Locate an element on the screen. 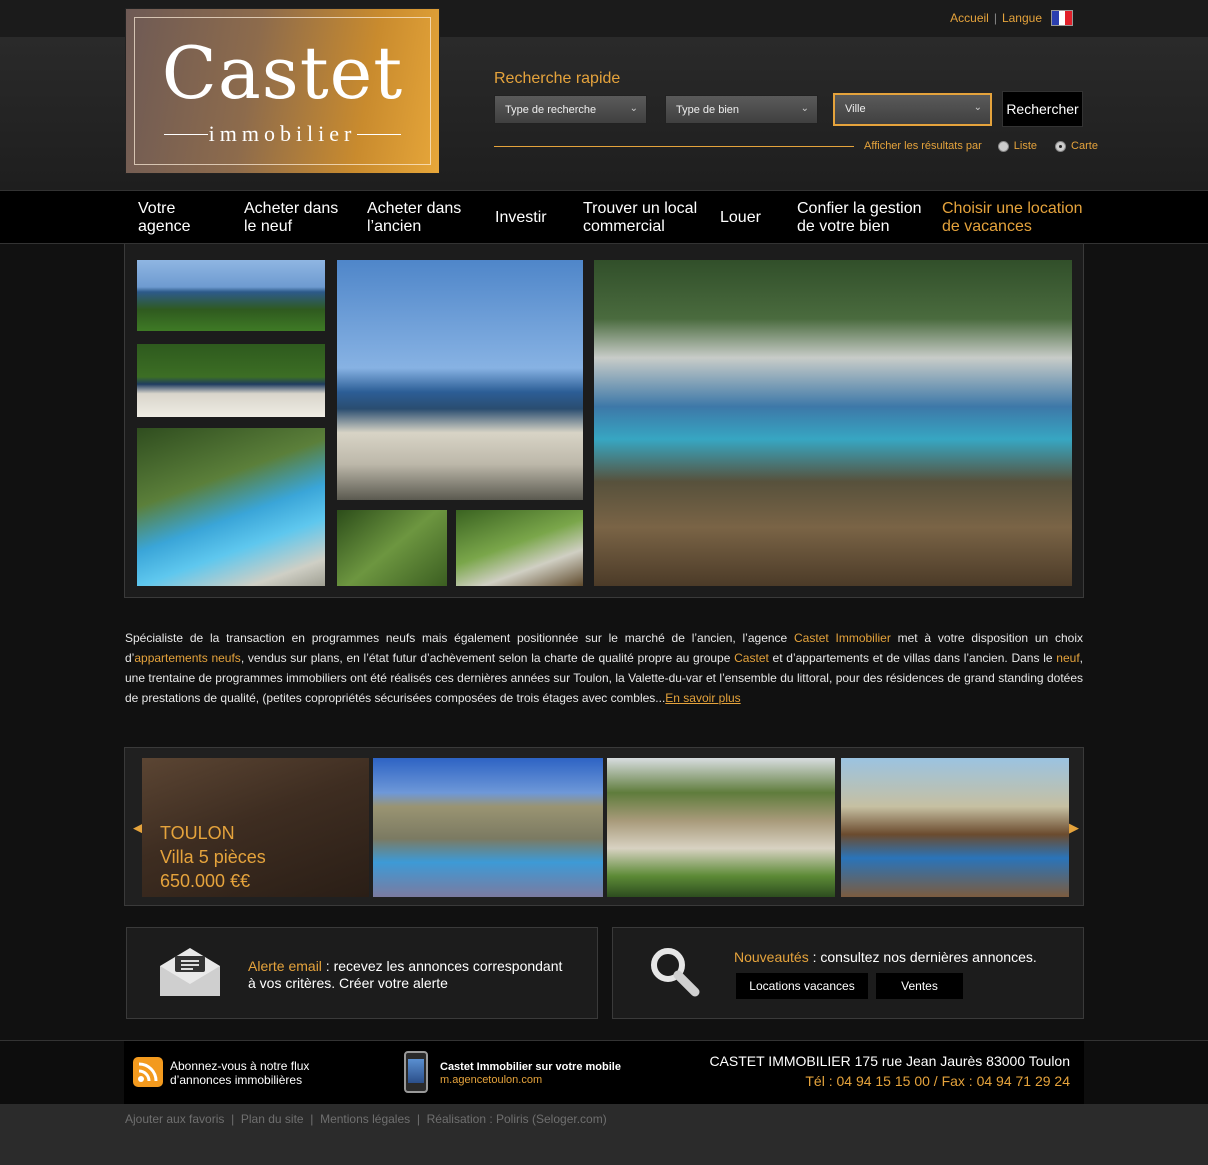 This screenshot has height=1165, width=1208. neuf-link: neuf is located at coordinates (1067, 658).